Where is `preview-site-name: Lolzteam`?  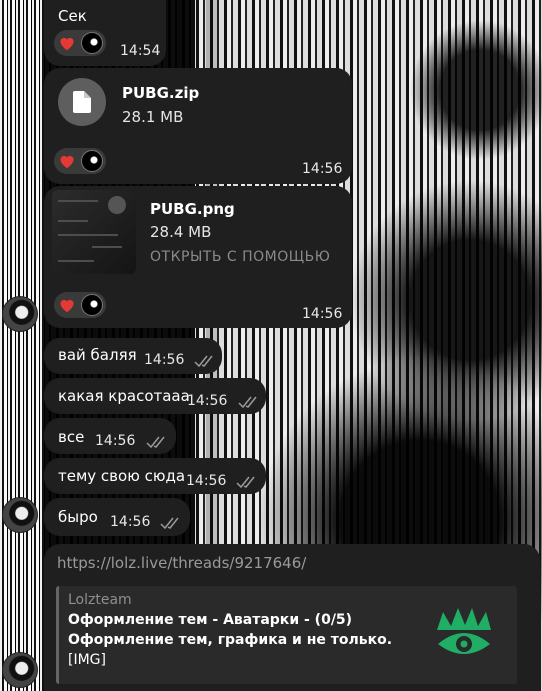 preview-site-name: Lolzteam is located at coordinates (100, 600).